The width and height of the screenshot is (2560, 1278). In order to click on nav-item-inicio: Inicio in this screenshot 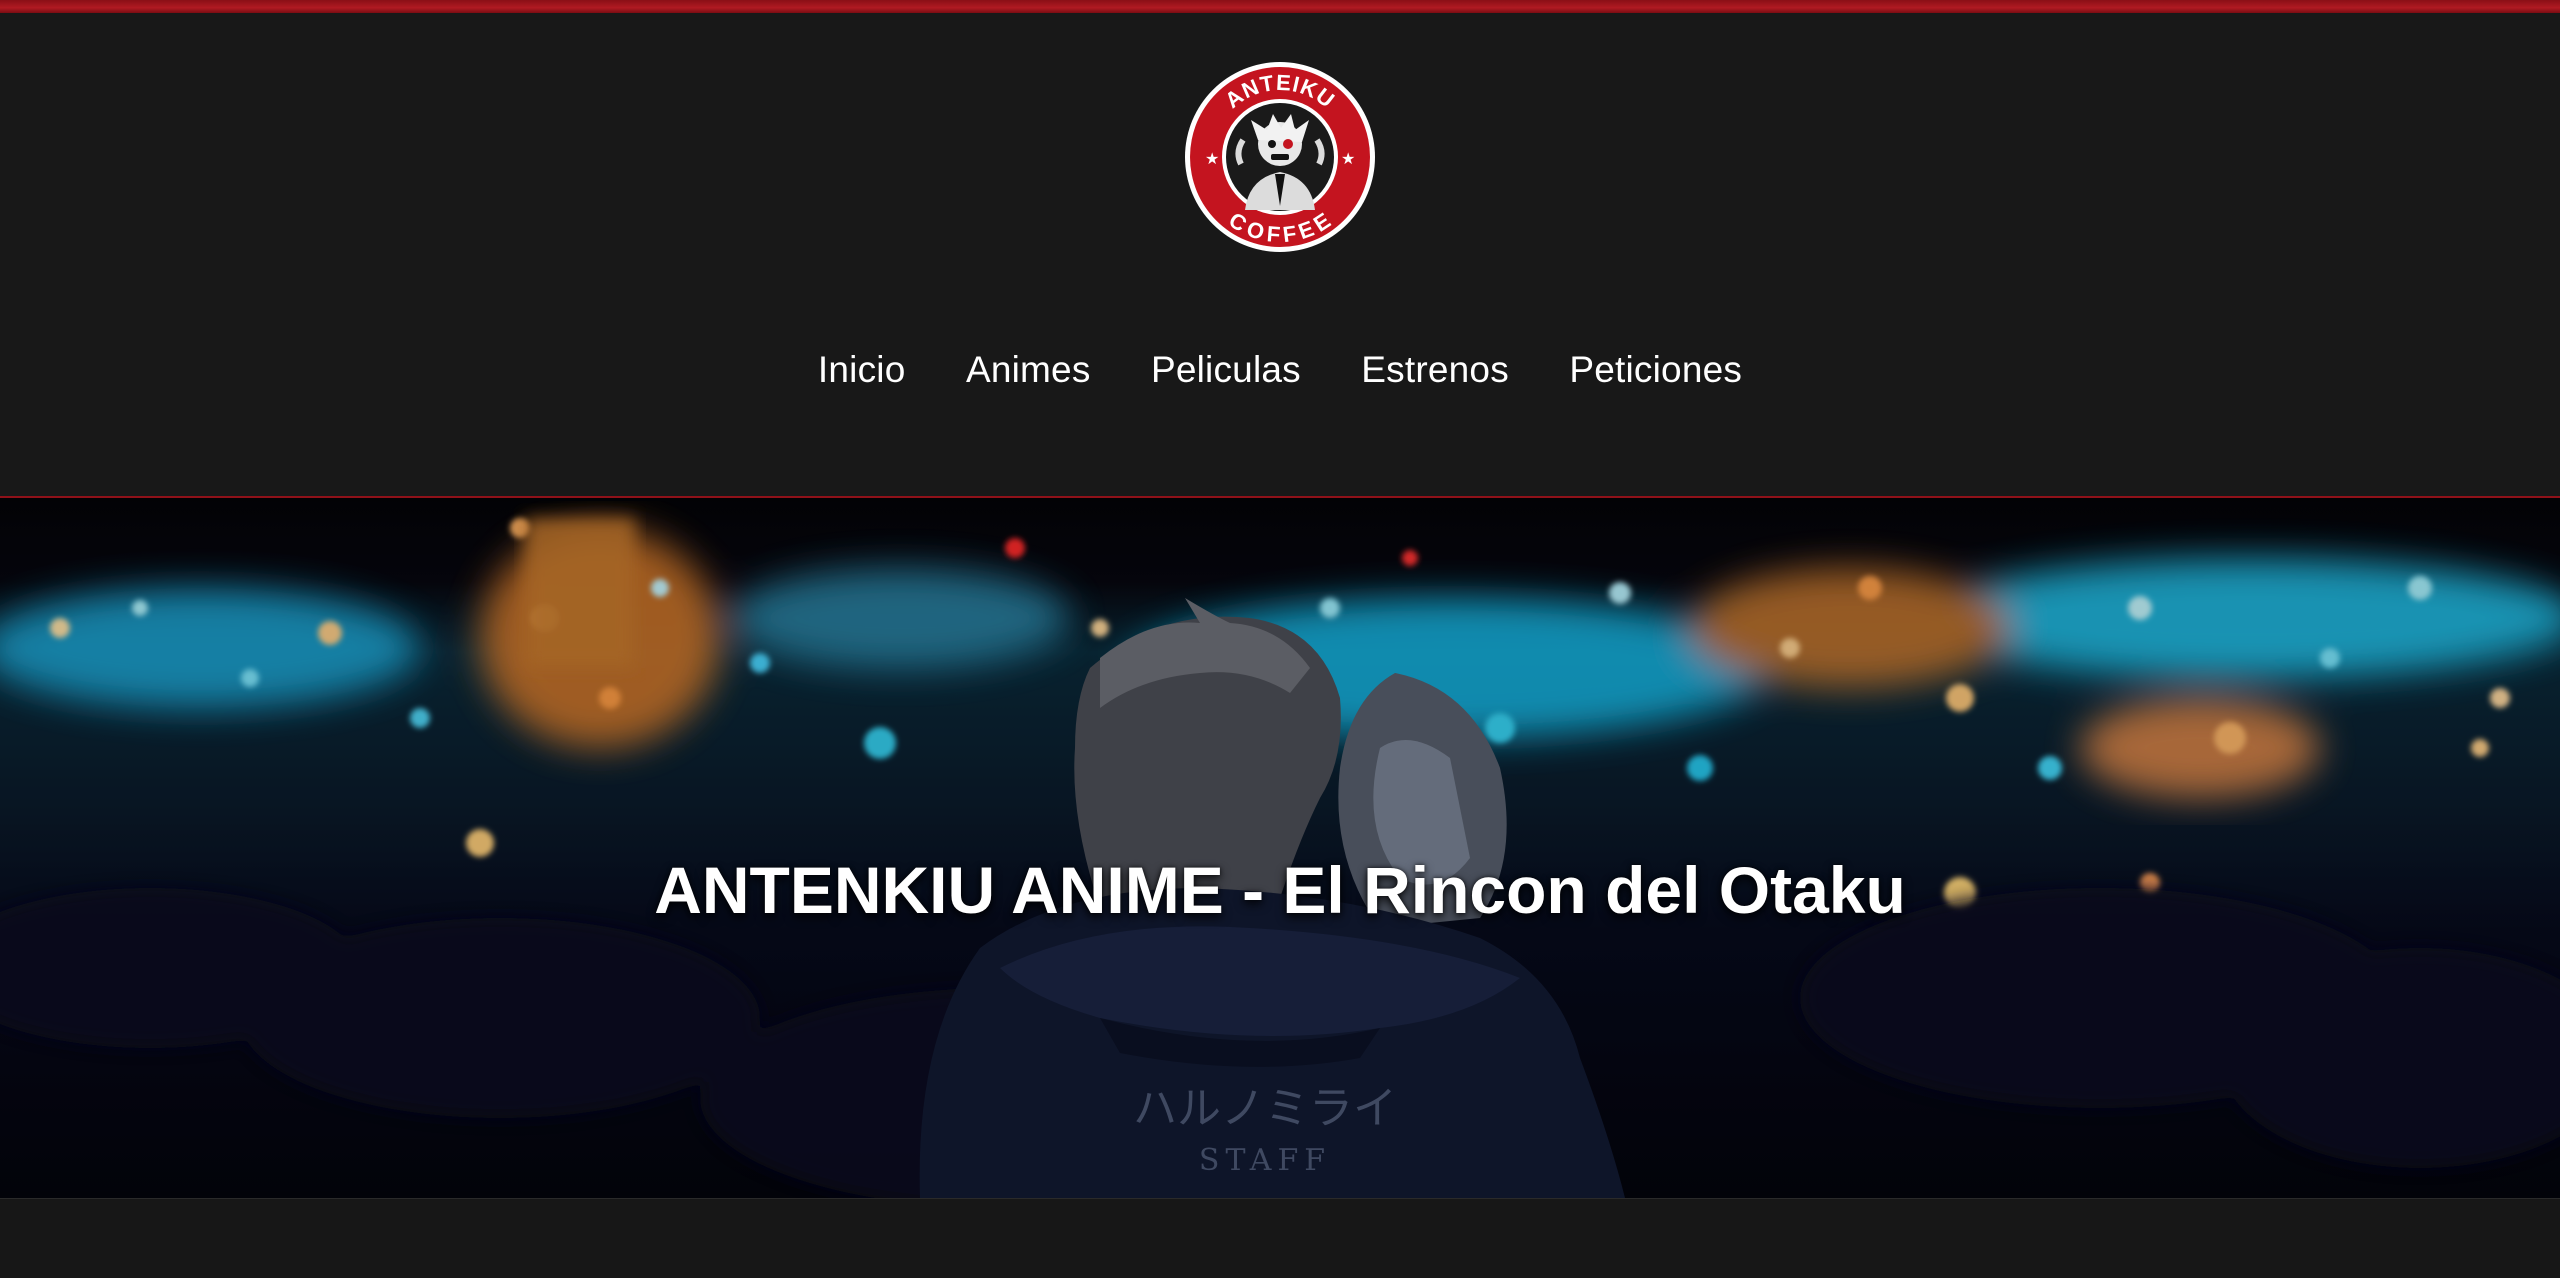, I will do `click(862, 370)`.